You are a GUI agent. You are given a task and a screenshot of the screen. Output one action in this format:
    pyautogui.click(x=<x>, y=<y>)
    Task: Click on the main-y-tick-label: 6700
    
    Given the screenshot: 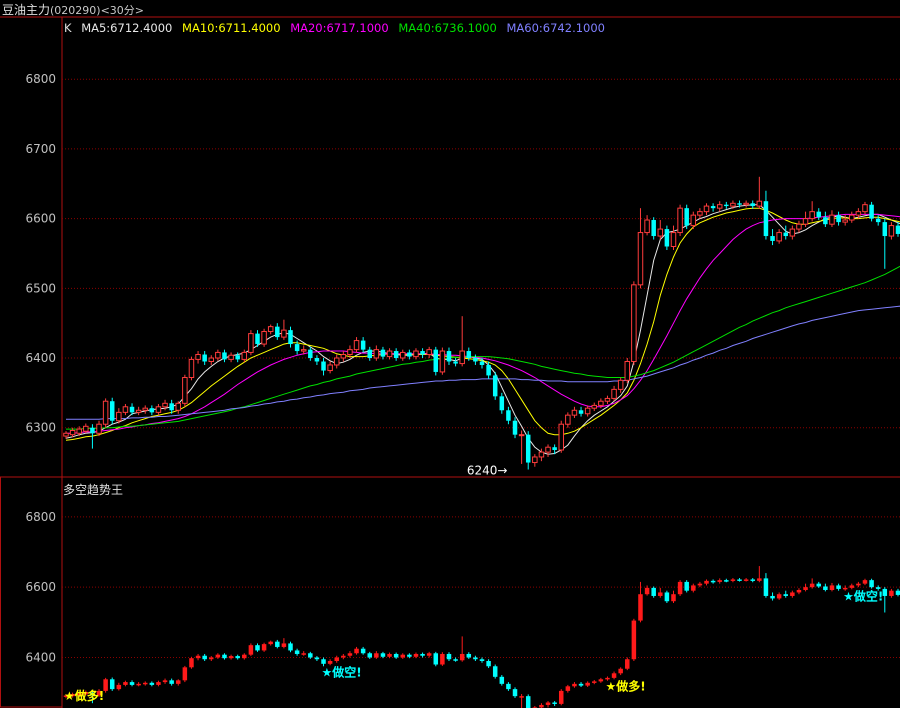 What is the action you would take?
    pyautogui.click(x=40, y=149)
    